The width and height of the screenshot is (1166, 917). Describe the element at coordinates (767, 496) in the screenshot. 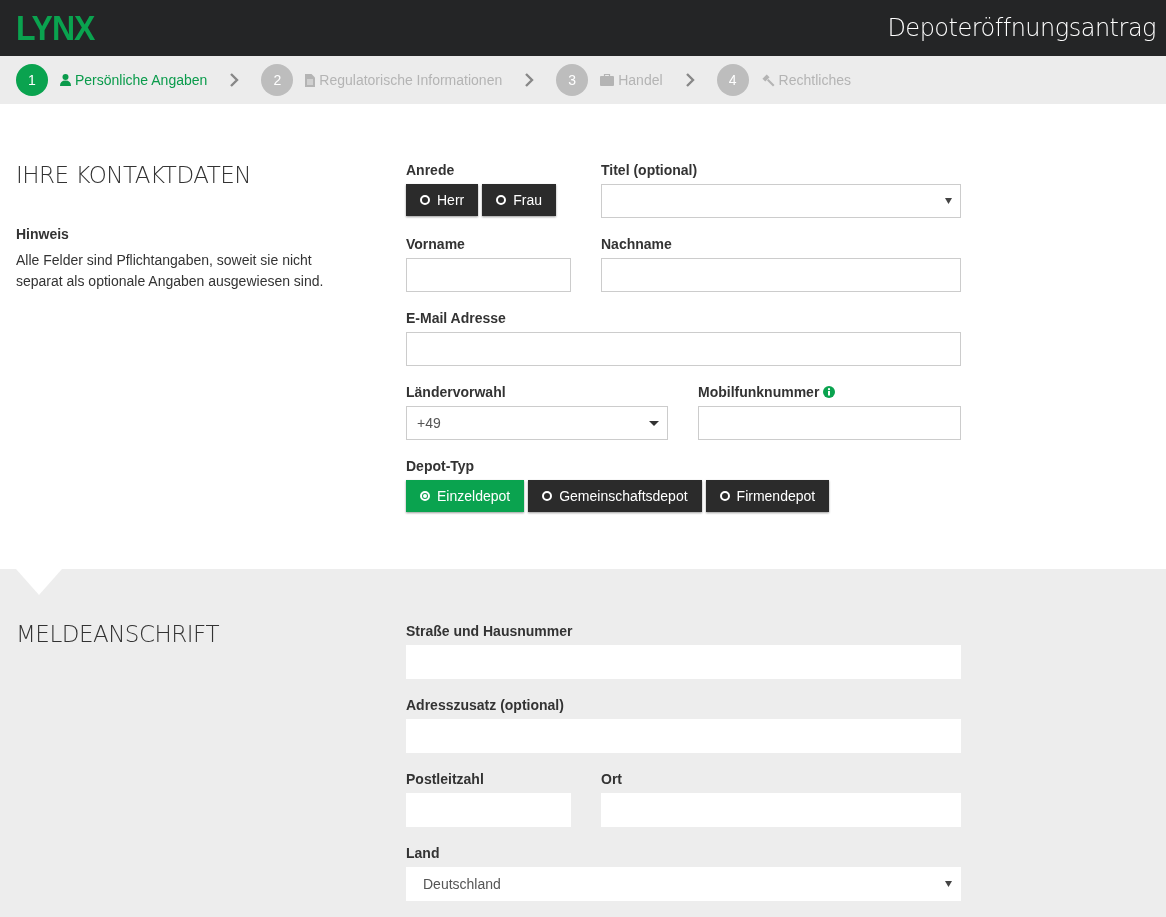

I see `radio-button: Firmendepot` at that location.